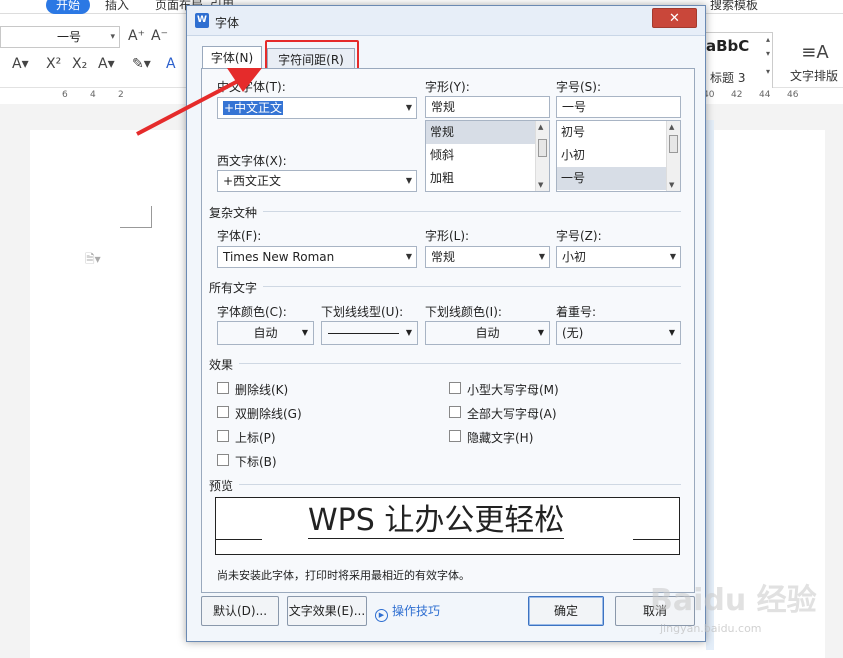 This screenshot has height=658, width=843. Describe the element at coordinates (656, 539) in the screenshot. I see `baseline-right` at that location.